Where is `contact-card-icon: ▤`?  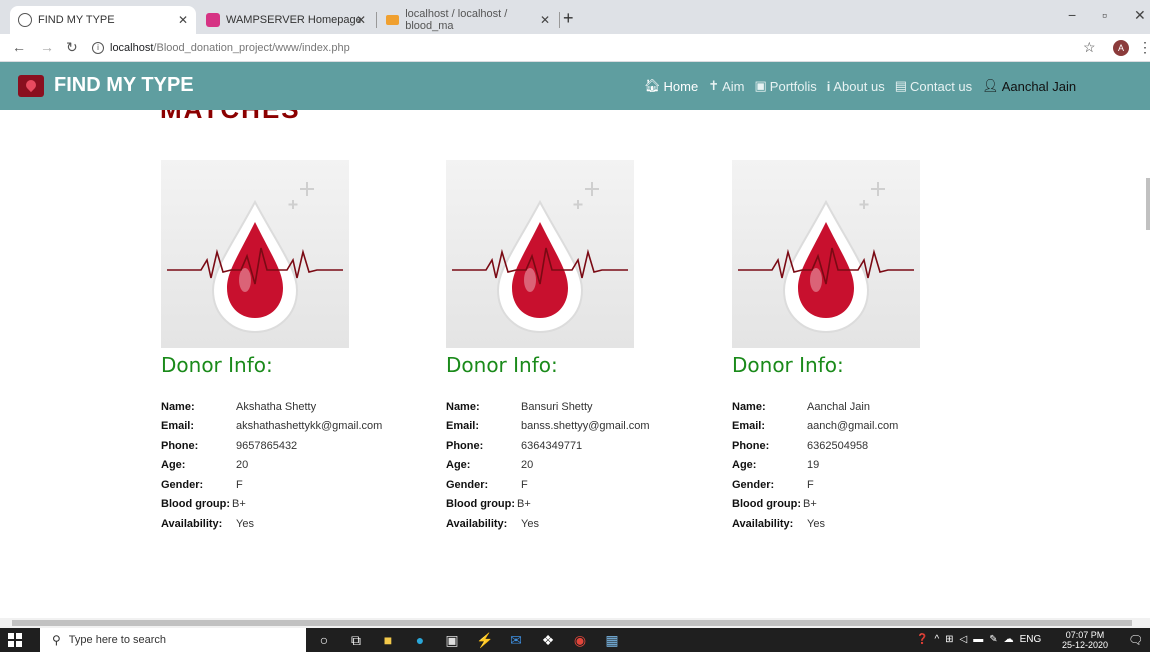 contact-card-icon: ▤ is located at coordinates (901, 85).